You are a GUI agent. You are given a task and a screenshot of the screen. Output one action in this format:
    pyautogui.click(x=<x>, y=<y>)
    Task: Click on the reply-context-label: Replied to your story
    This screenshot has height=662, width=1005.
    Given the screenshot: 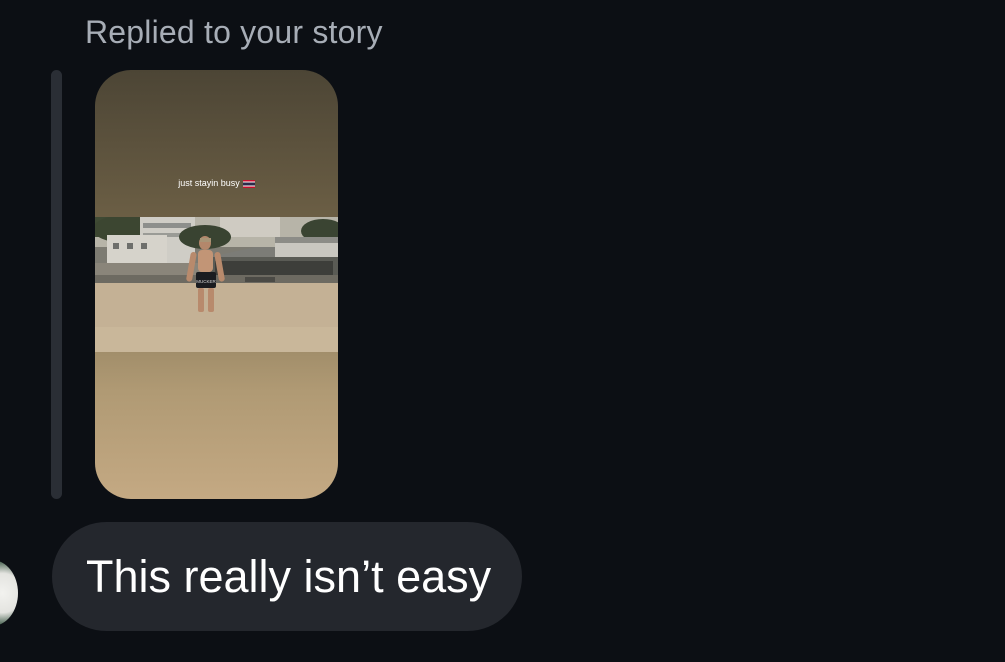 What is the action you would take?
    pyautogui.click(x=234, y=32)
    